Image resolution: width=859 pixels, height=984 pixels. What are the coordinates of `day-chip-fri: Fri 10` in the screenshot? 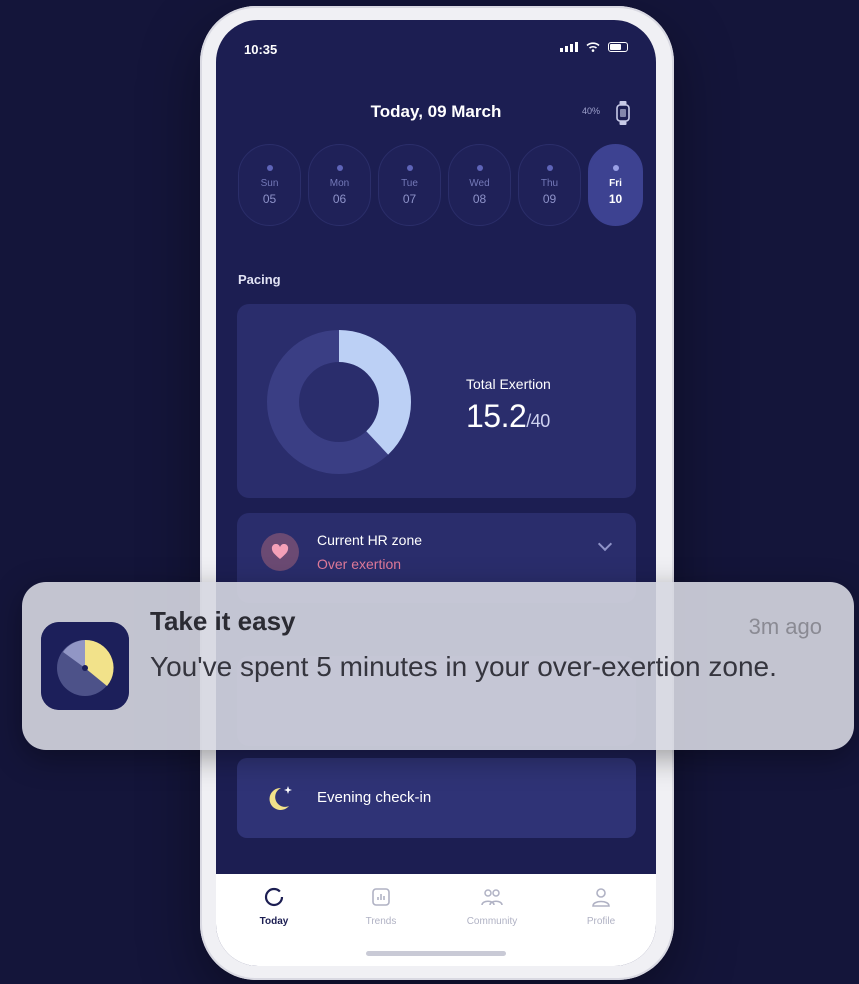 It's located at (615, 185).